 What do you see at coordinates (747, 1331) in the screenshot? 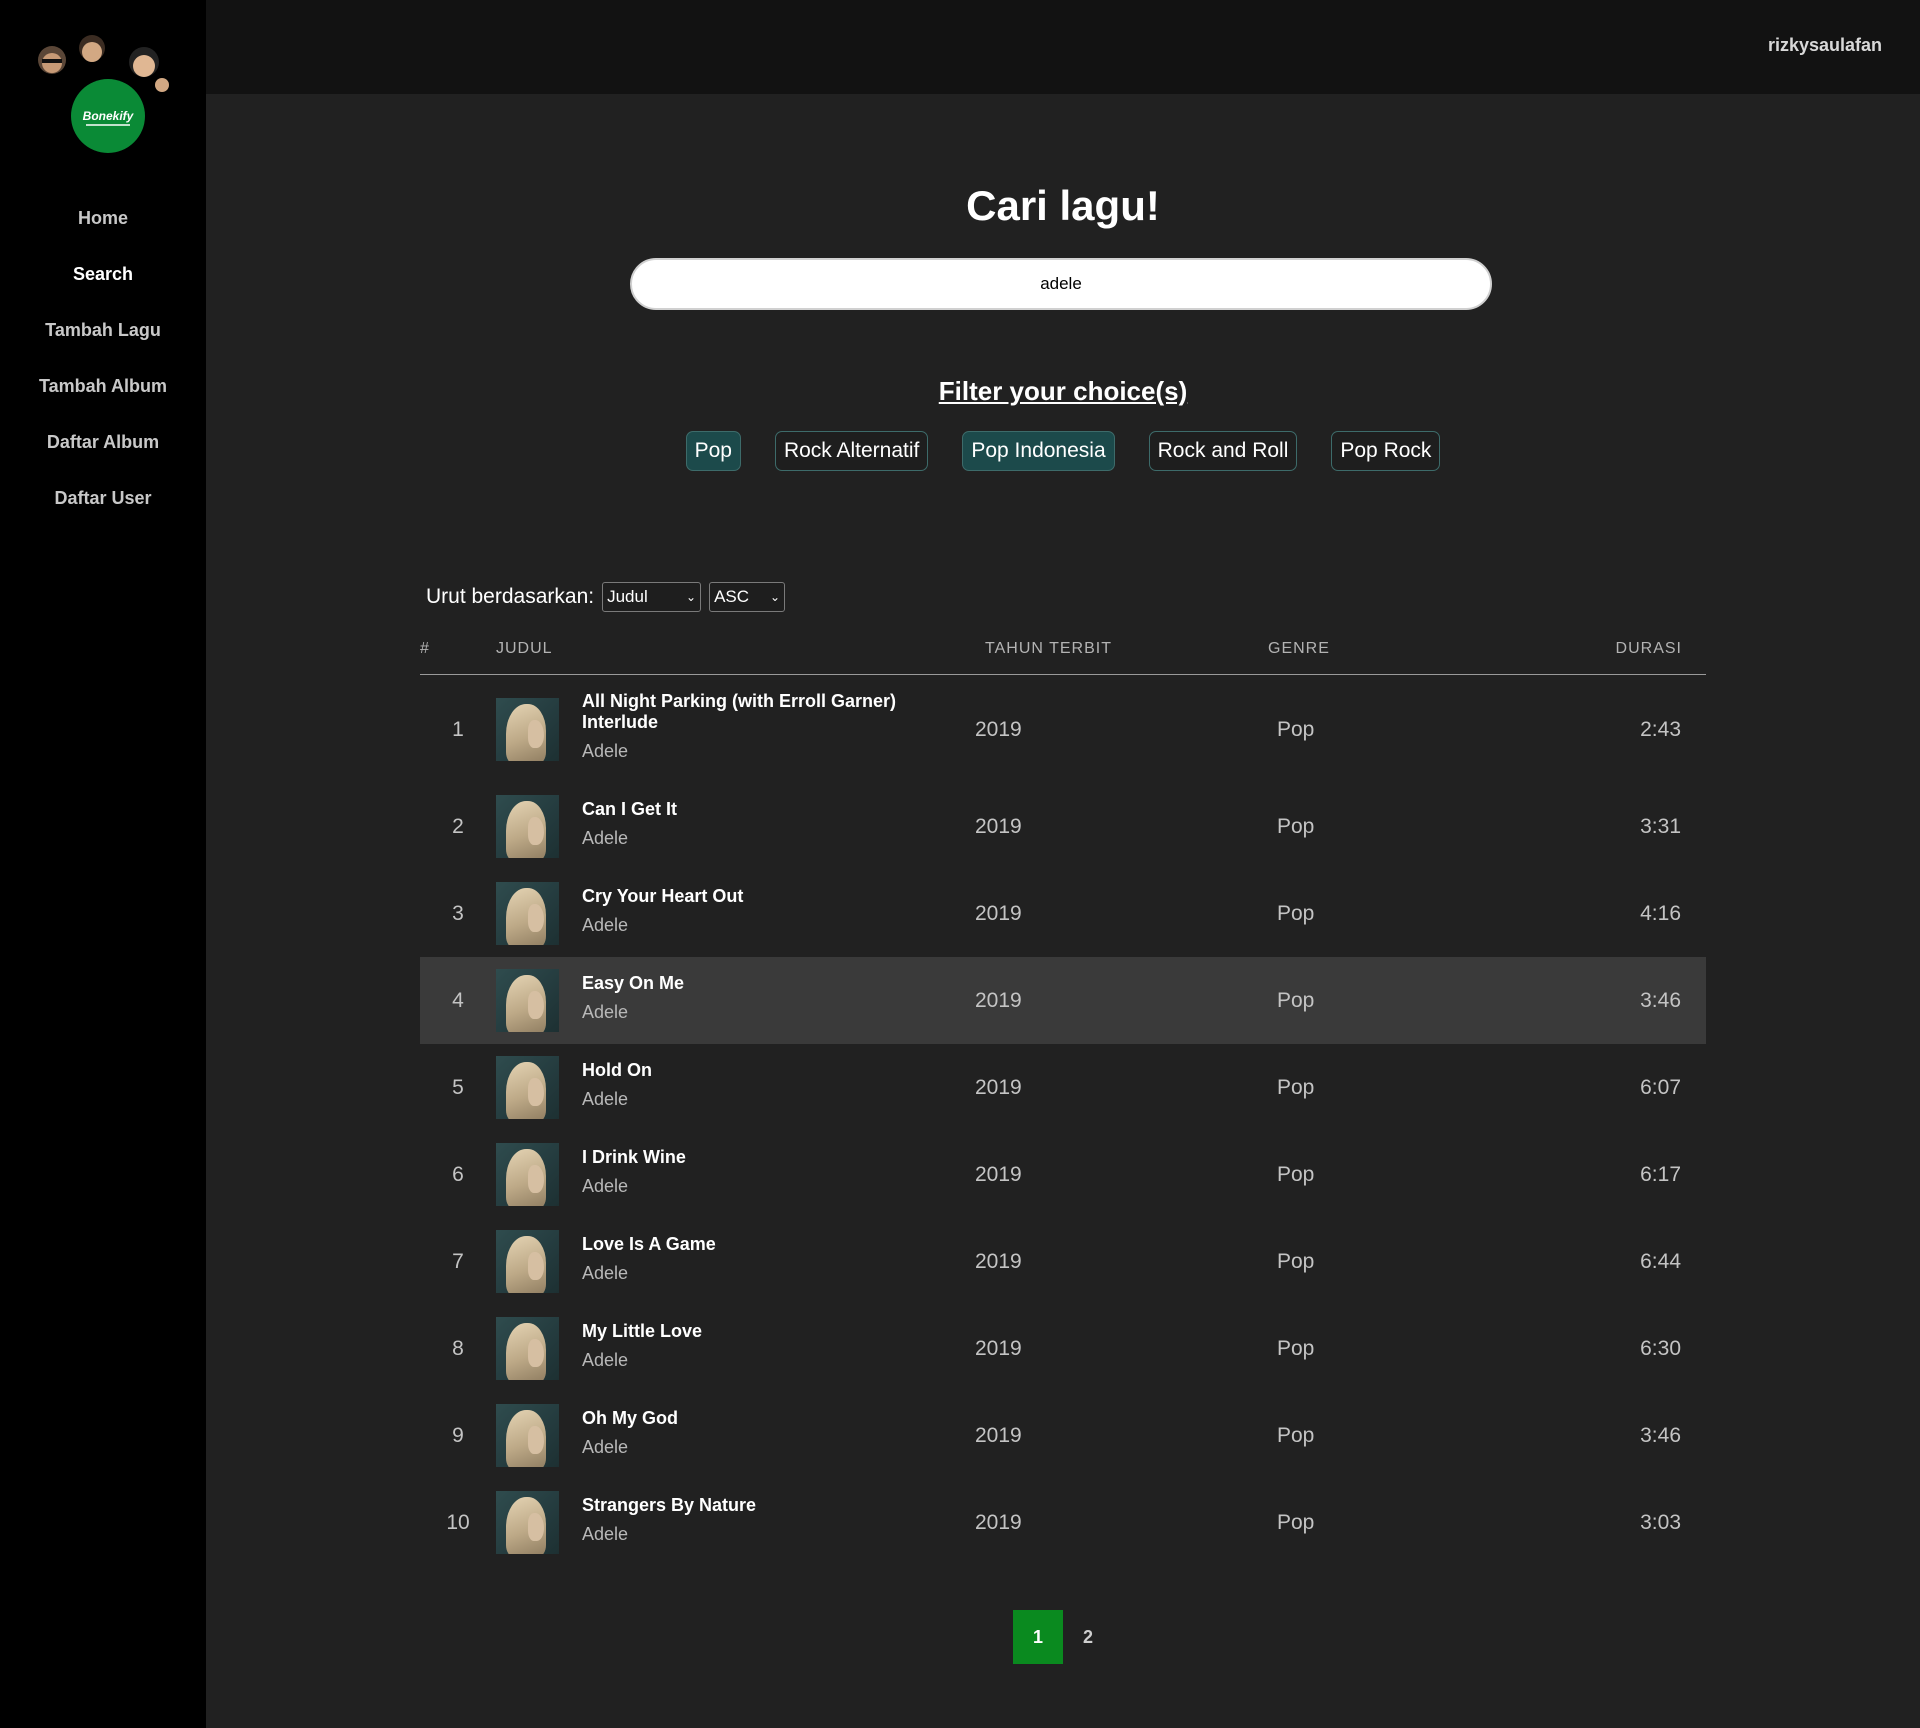
I see `song-title: My Little Love` at bounding box center [747, 1331].